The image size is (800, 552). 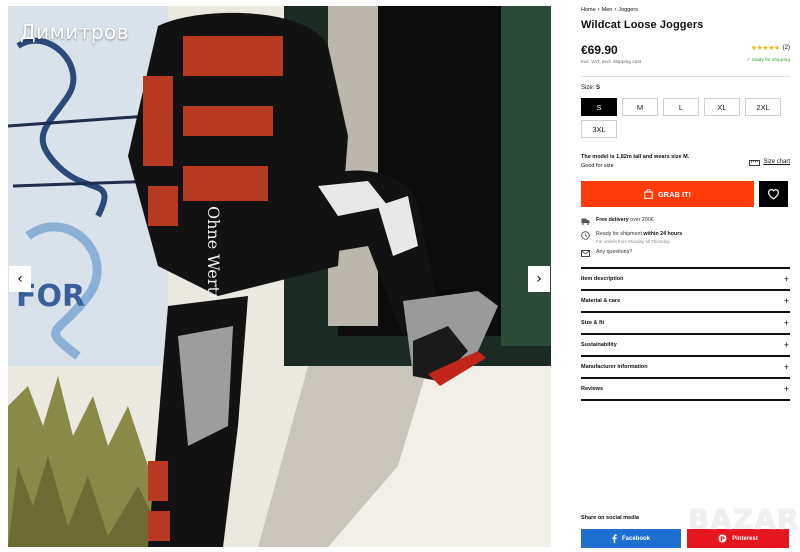 What do you see at coordinates (614, 538) in the screenshot?
I see `facebook-icon` at bounding box center [614, 538].